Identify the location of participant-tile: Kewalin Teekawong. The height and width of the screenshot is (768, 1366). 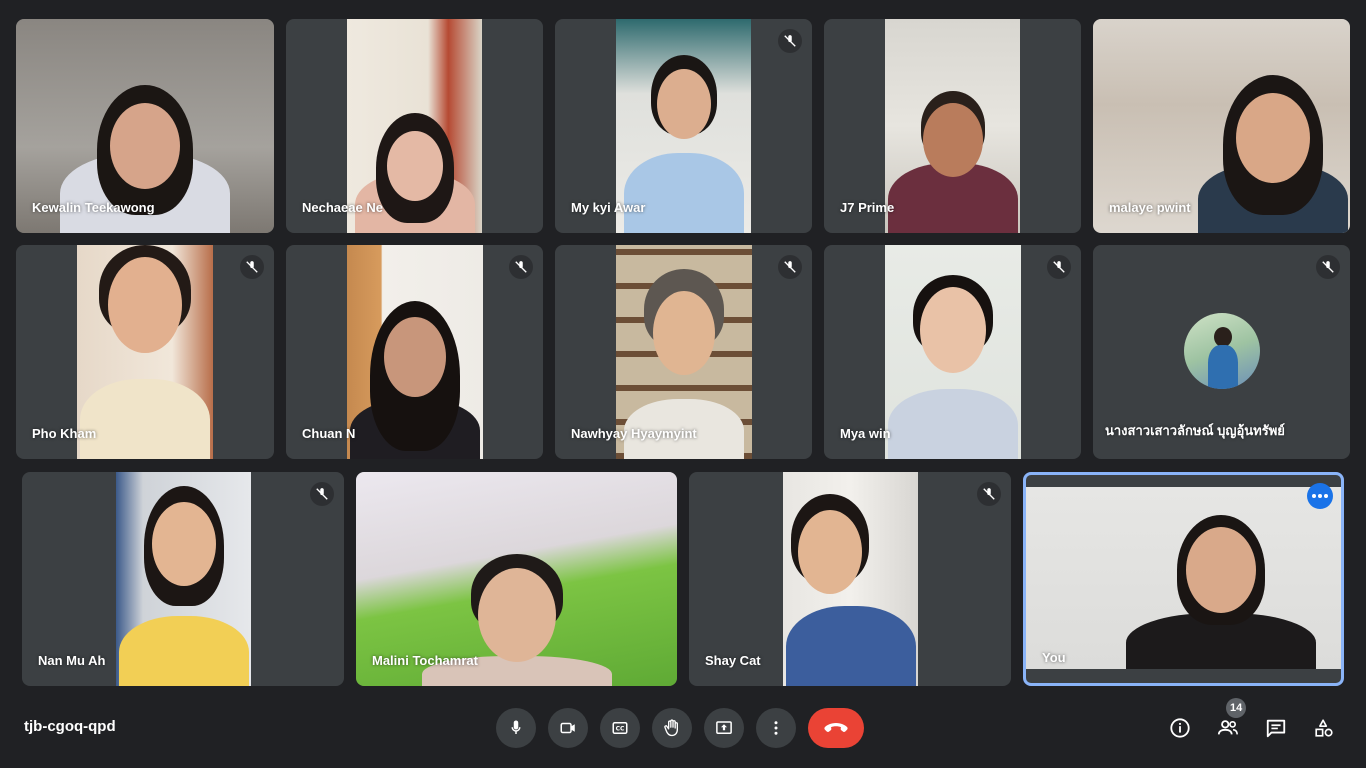
(145, 126).